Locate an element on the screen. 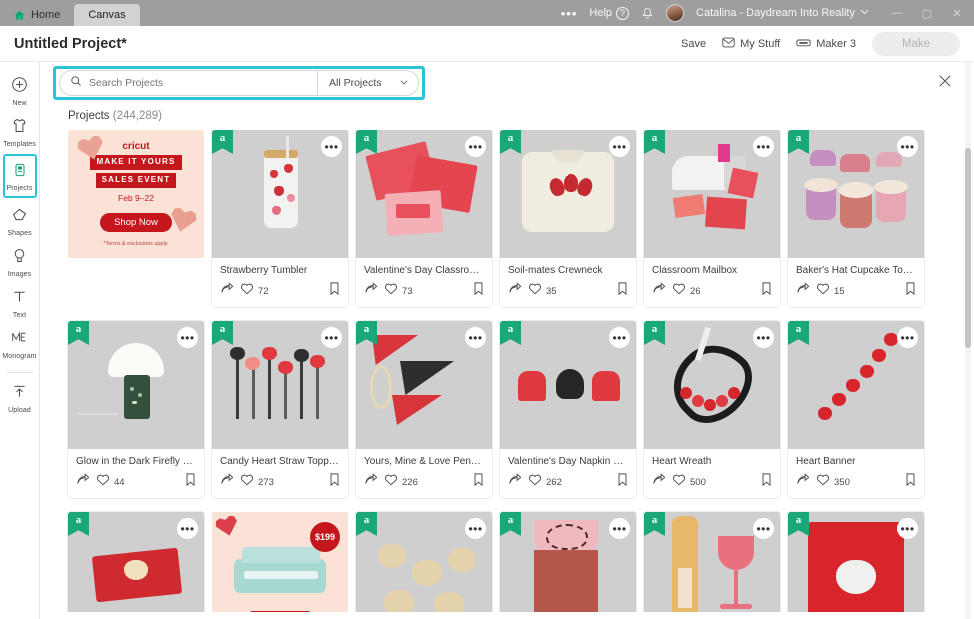 The image size is (974, 619). sidebar-item-images: Images is located at coordinates (20, 261).